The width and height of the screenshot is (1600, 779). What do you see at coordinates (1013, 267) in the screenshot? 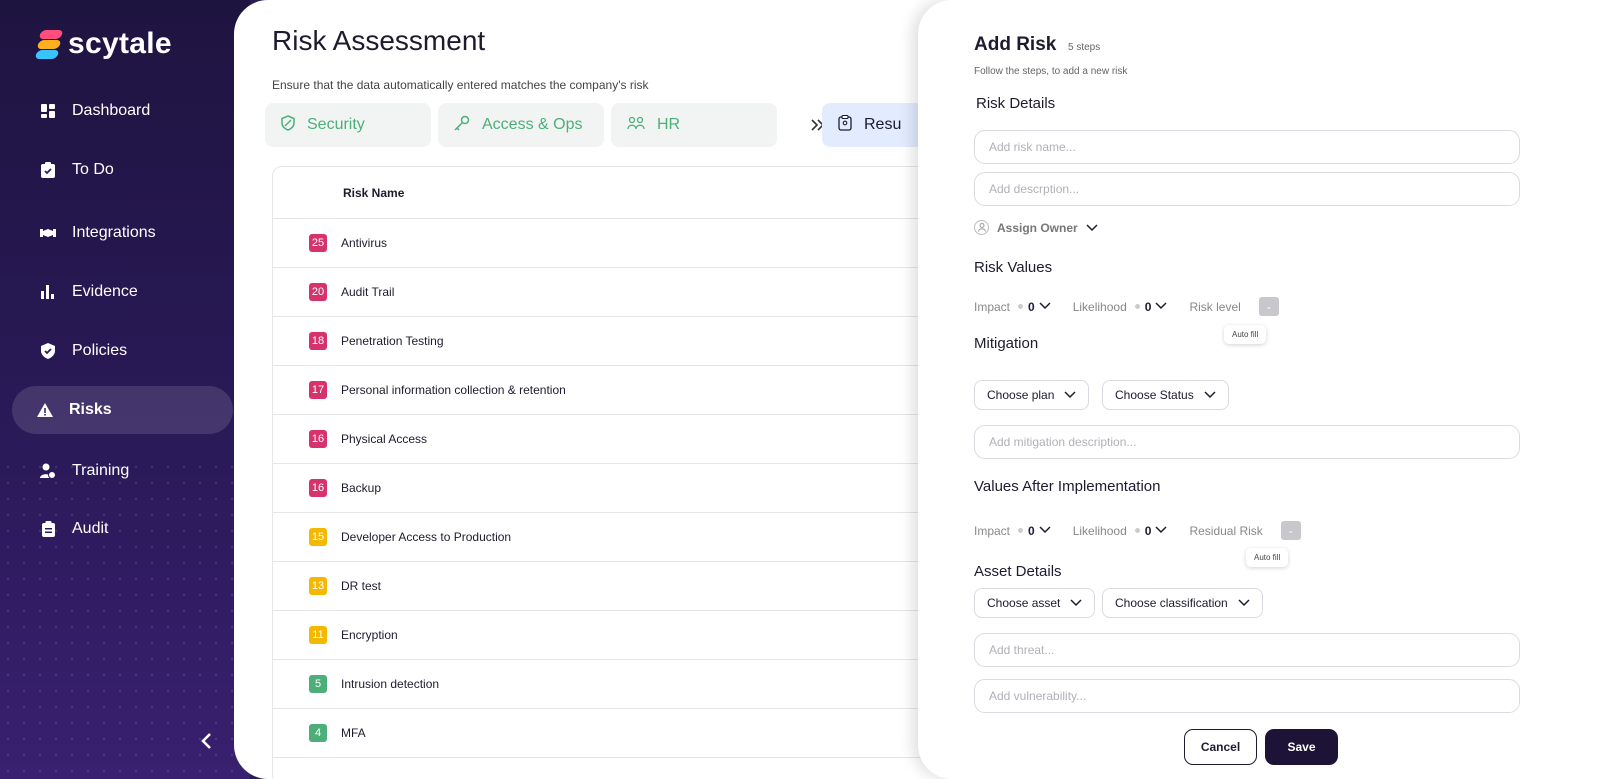
I see `section-risk-values: Risk Values` at bounding box center [1013, 267].